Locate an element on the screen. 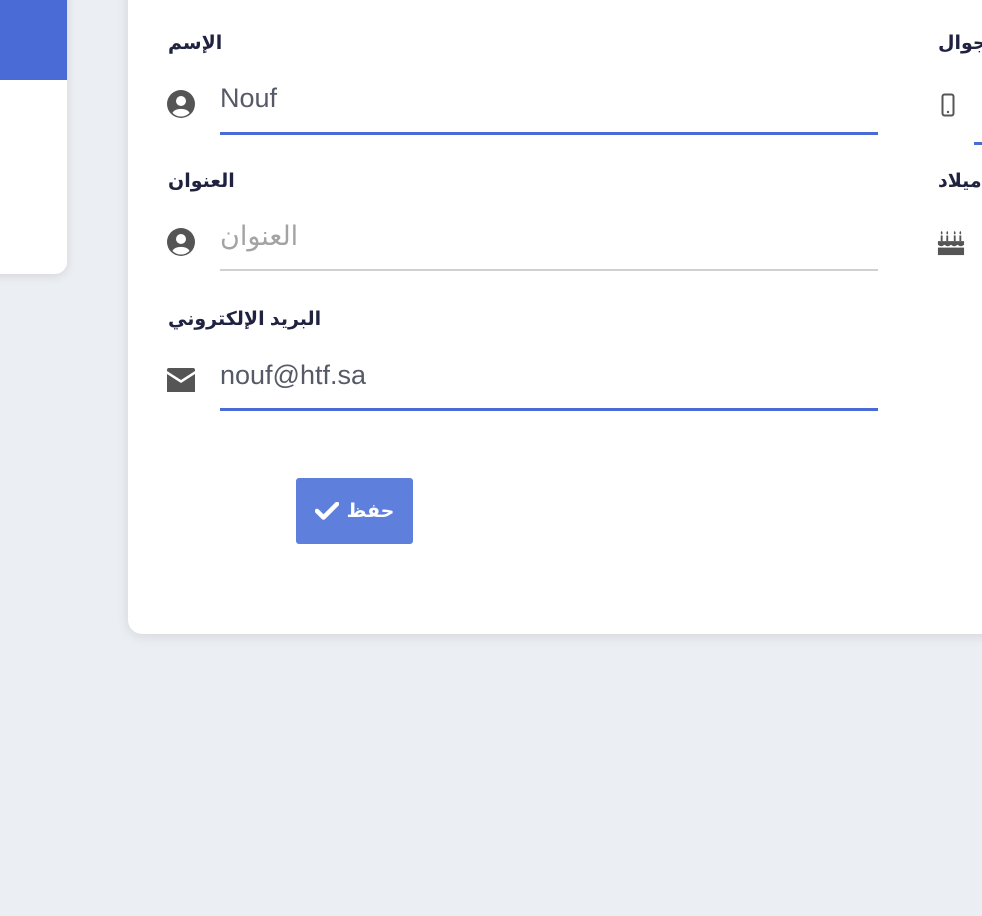 This screenshot has height=916, width=982. name-underline is located at coordinates (549, 133).